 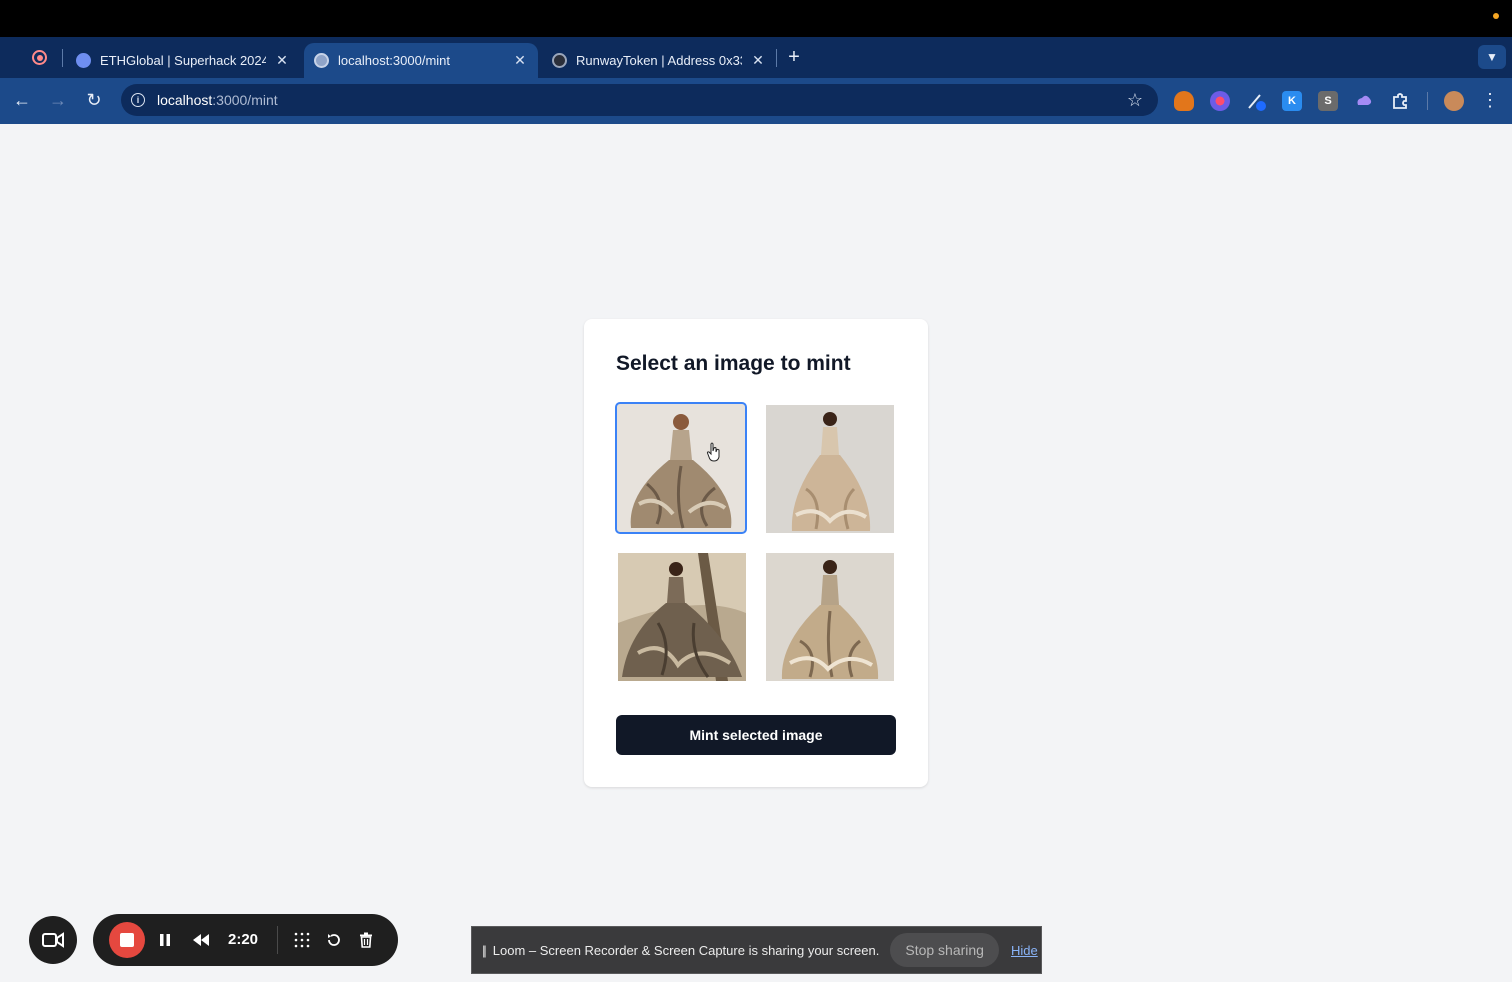 I want to click on hide-banner-link: Hide, so click(x=1024, y=950).